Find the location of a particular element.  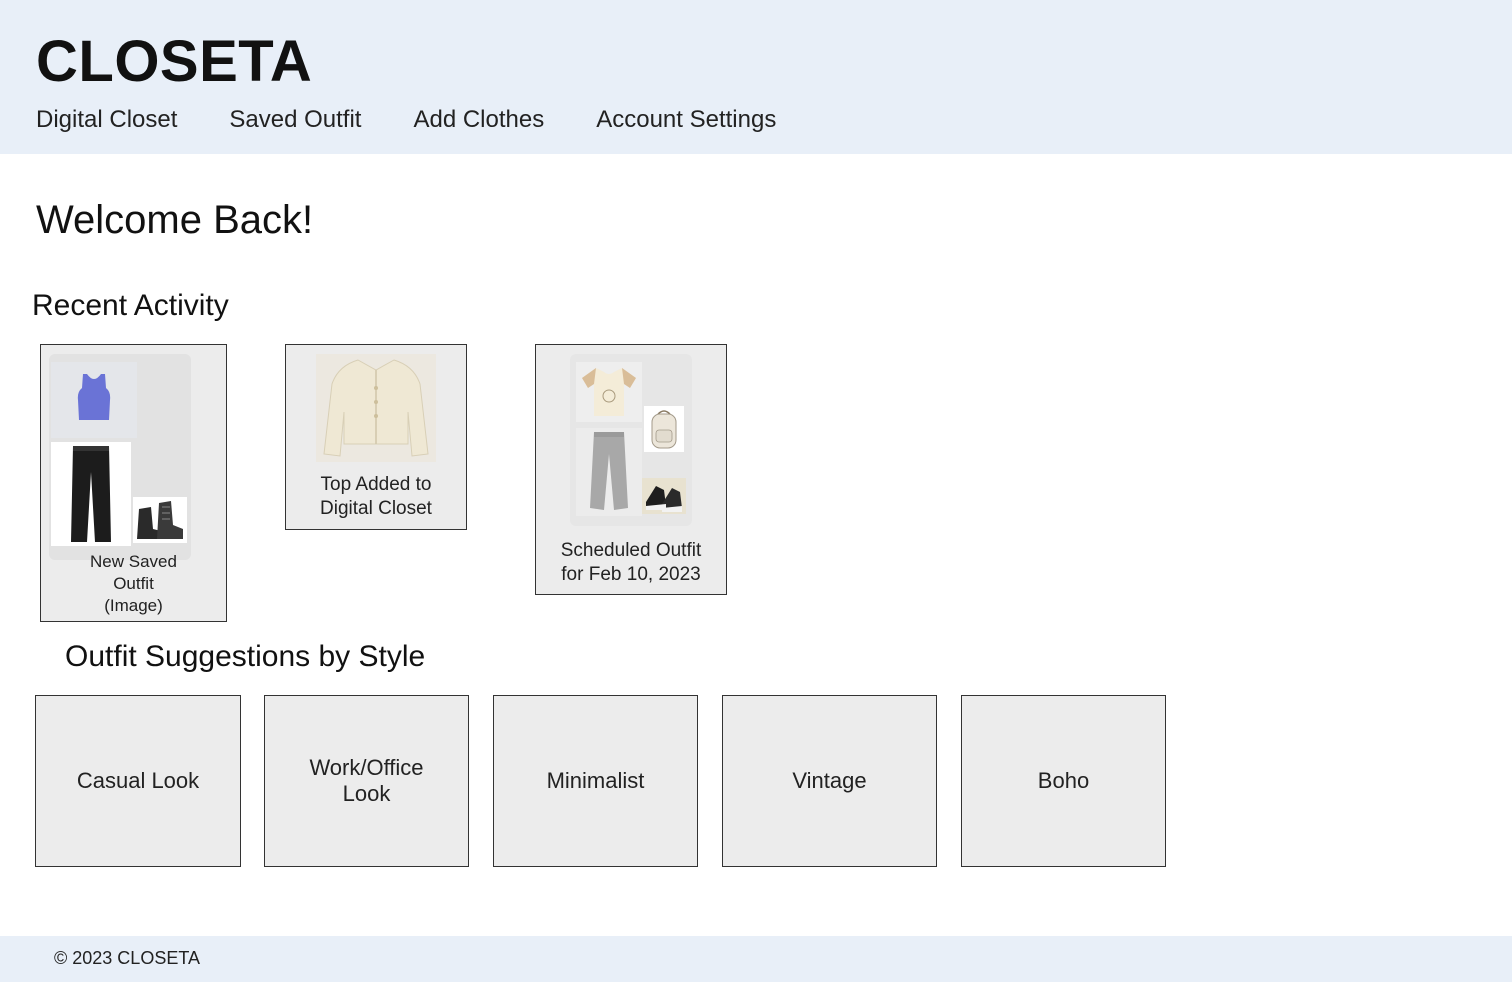

style-card-label: Work/Office Look is located at coordinates (366, 780).